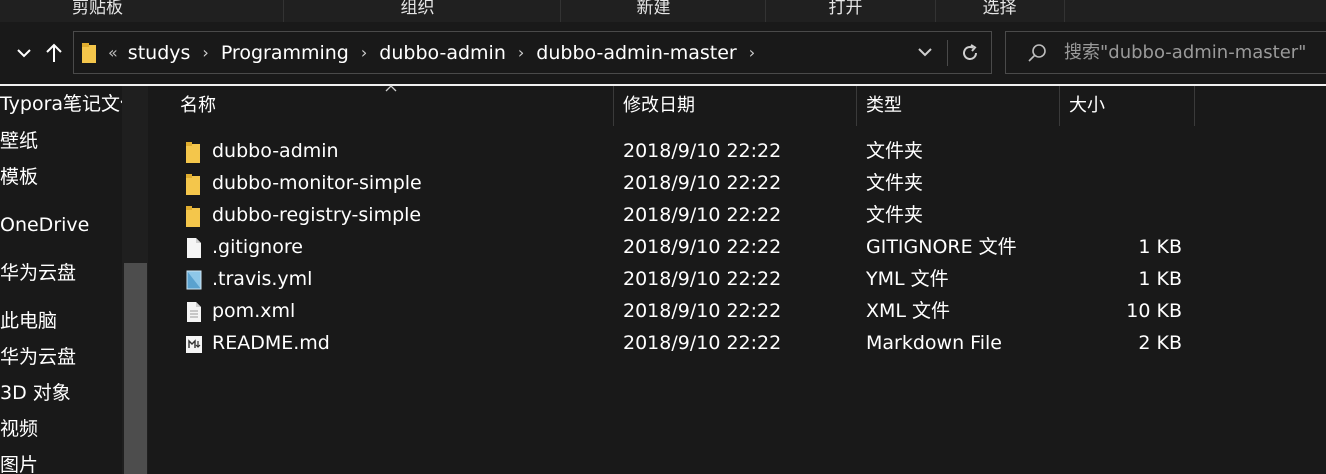 The height and width of the screenshot is (474, 1326). What do you see at coordinates (38, 273) in the screenshot?
I see `sidebar-item-huawei-cloud: 华为云盘` at bounding box center [38, 273].